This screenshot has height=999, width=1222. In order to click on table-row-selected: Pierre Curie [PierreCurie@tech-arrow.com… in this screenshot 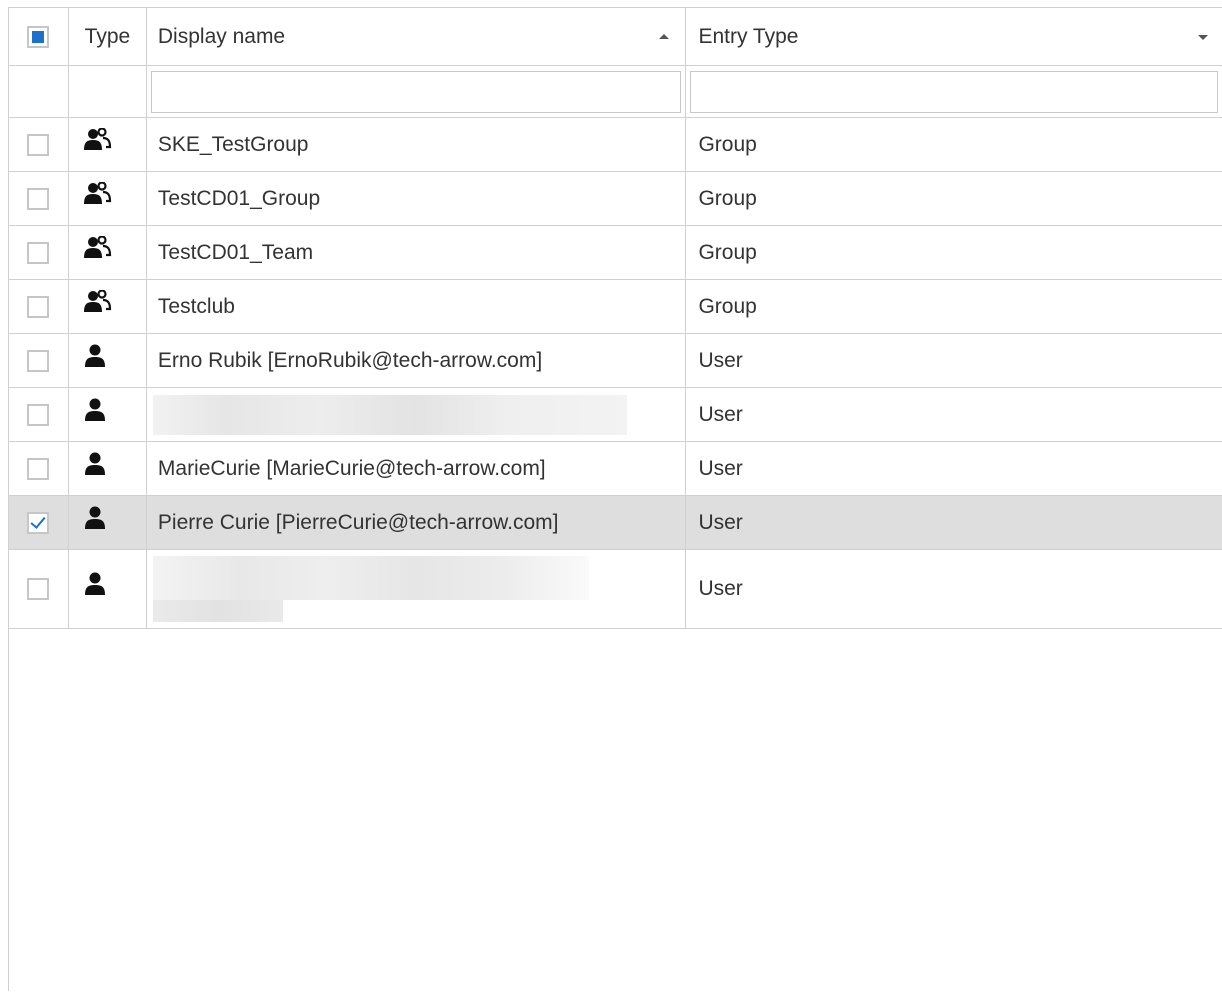, I will do `click(615, 523)`.